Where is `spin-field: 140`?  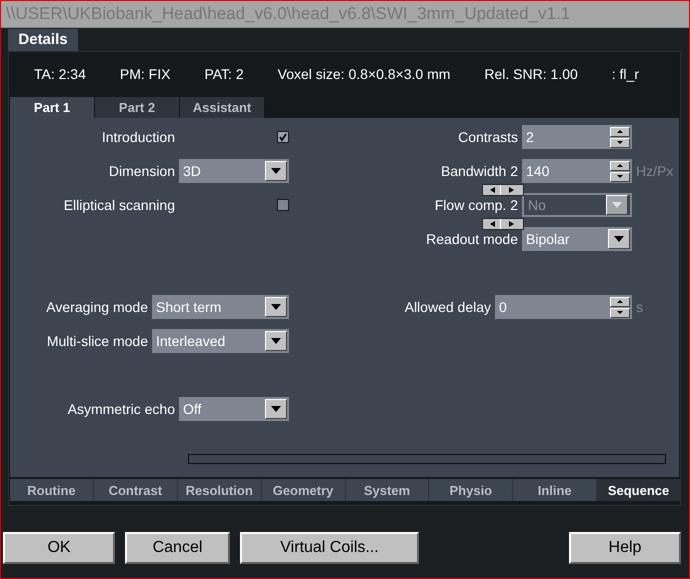
spin-field: 140 is located at coordinates (577, 171).